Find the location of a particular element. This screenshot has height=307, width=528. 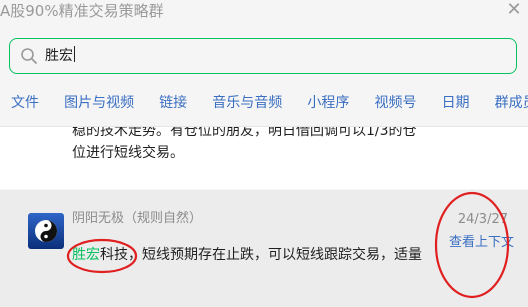

tab-files: 文件 is located at coordinates (25, 103).